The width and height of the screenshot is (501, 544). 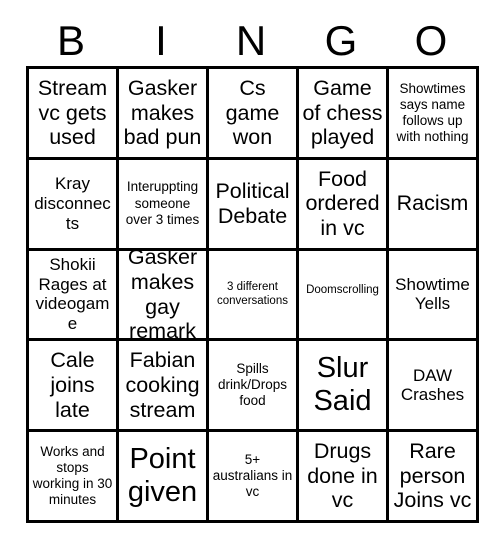 I want to click on bingo-cell-label: Racism, so click(x=432, y=203).